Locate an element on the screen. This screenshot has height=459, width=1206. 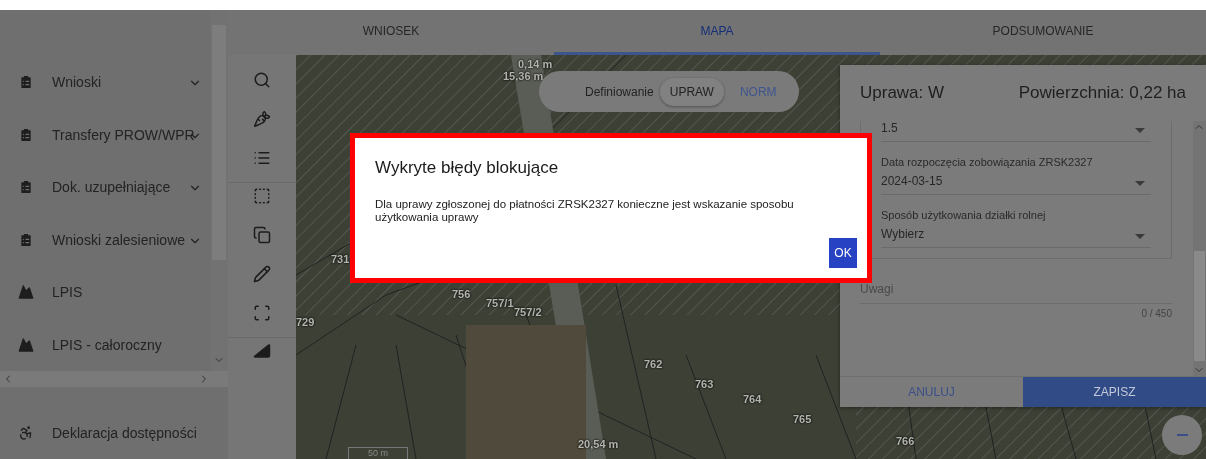
map-label: 764 is located at coordinates (752, 399).